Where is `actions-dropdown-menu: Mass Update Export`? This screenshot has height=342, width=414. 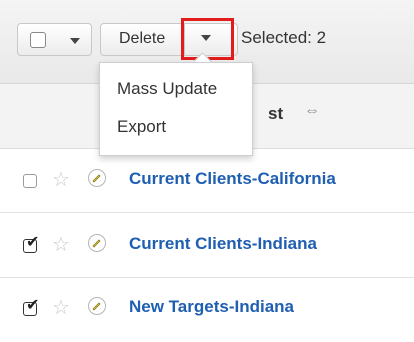
actions-dropdown-menu: Mass Update Export is located at coordinates (176, 109).